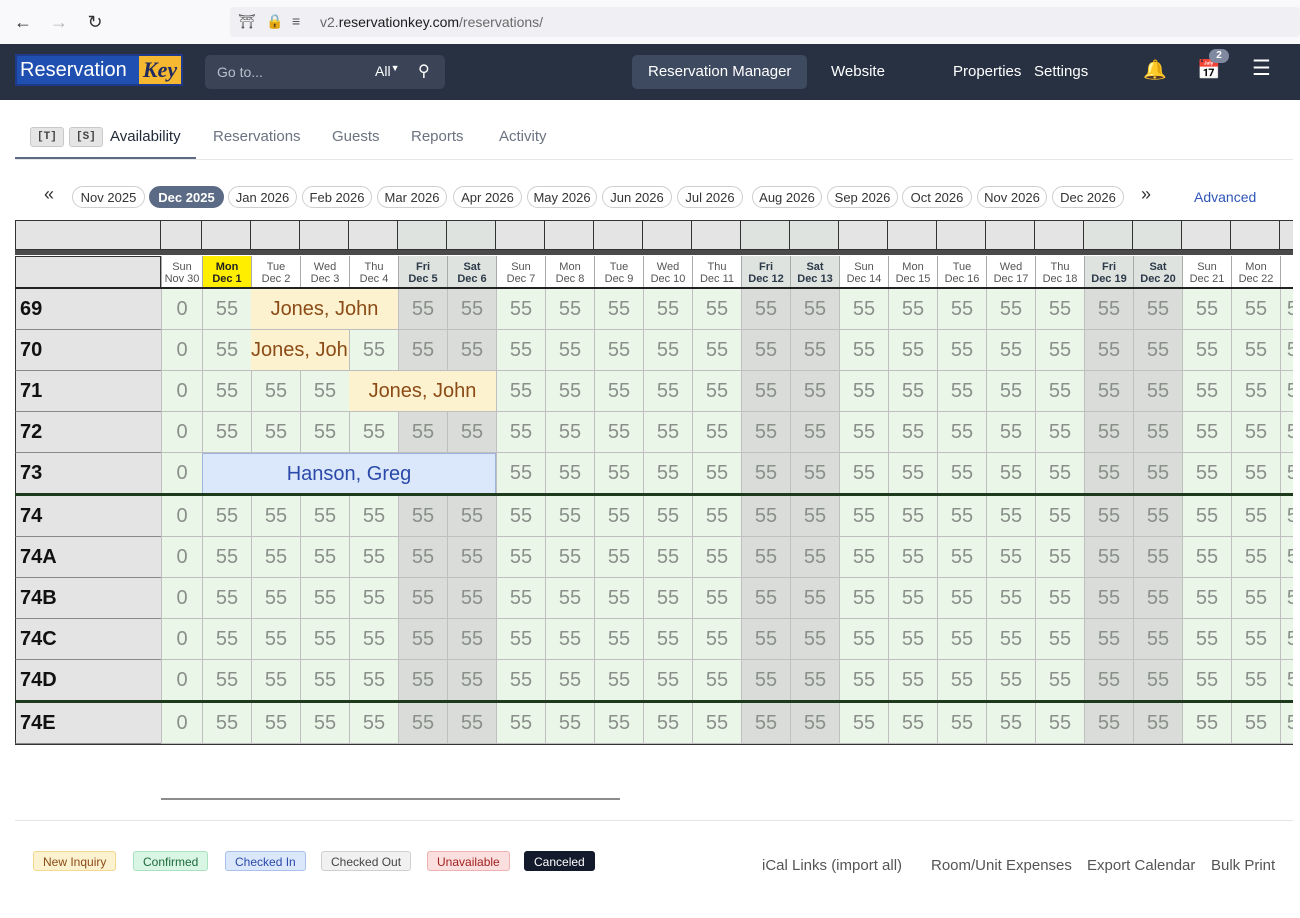  What do you see at coordinates (858, 72) in the screenshot?
I see `nav-website: Website` at bounding box center [858, 72].